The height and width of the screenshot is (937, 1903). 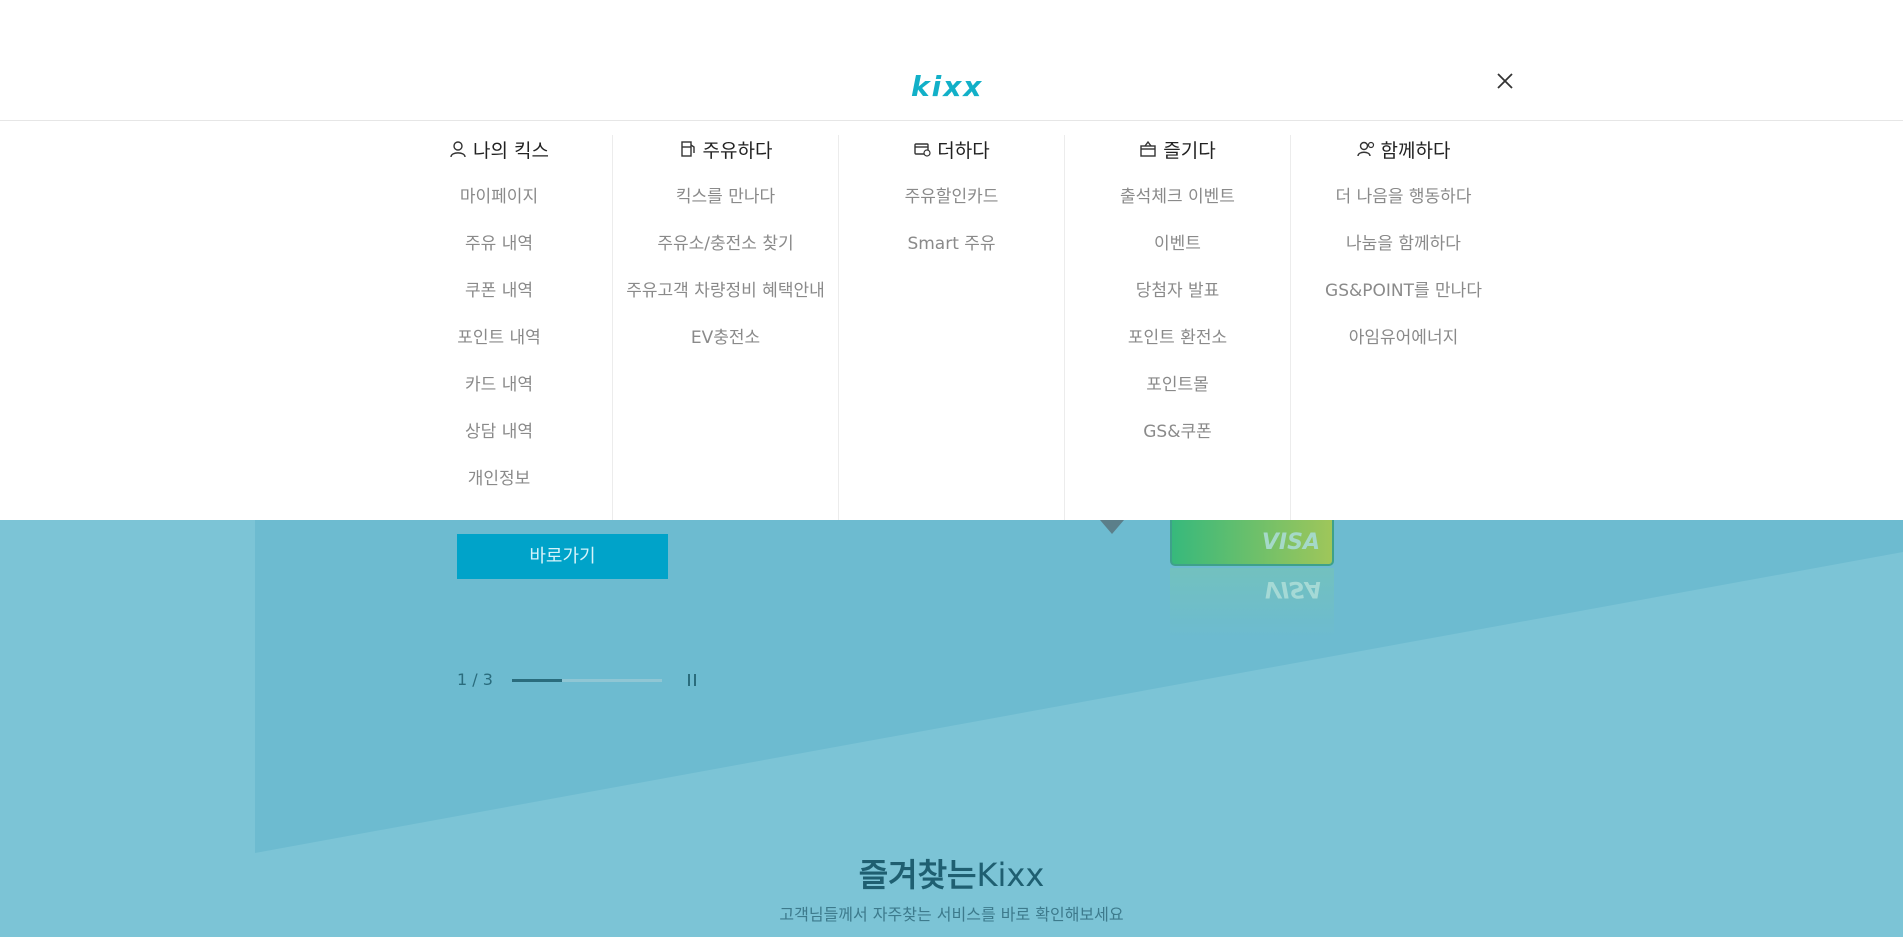 What do you see at coordinates (1365, 149) in the screenshot?
I see `people-icon` at bounding box center [1365, 149].